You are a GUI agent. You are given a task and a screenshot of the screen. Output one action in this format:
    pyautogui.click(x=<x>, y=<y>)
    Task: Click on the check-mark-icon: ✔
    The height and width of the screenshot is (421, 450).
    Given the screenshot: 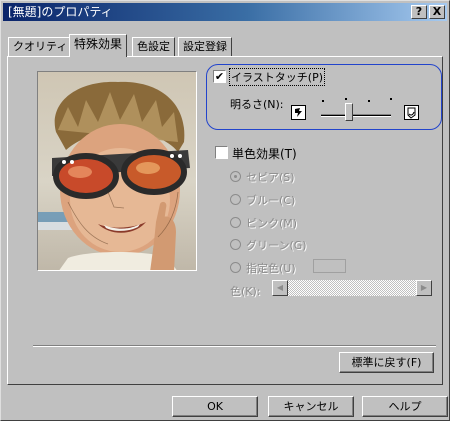 What is the action you would take?
    pyautogui.click(x=219, y=76)
    